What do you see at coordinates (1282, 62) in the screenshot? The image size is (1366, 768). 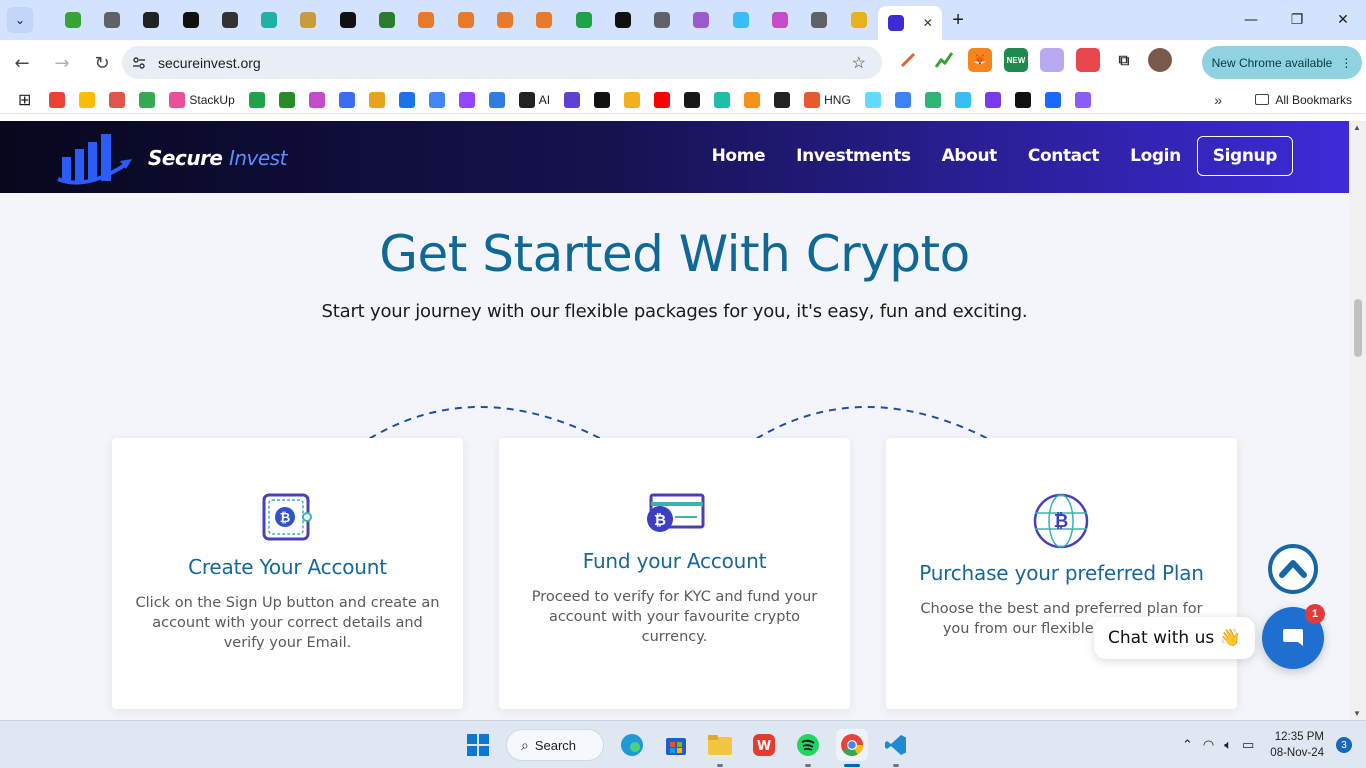 I see `new-chrome-available-button: New Chrome available ⋮` at bounding box center [1282, 62].